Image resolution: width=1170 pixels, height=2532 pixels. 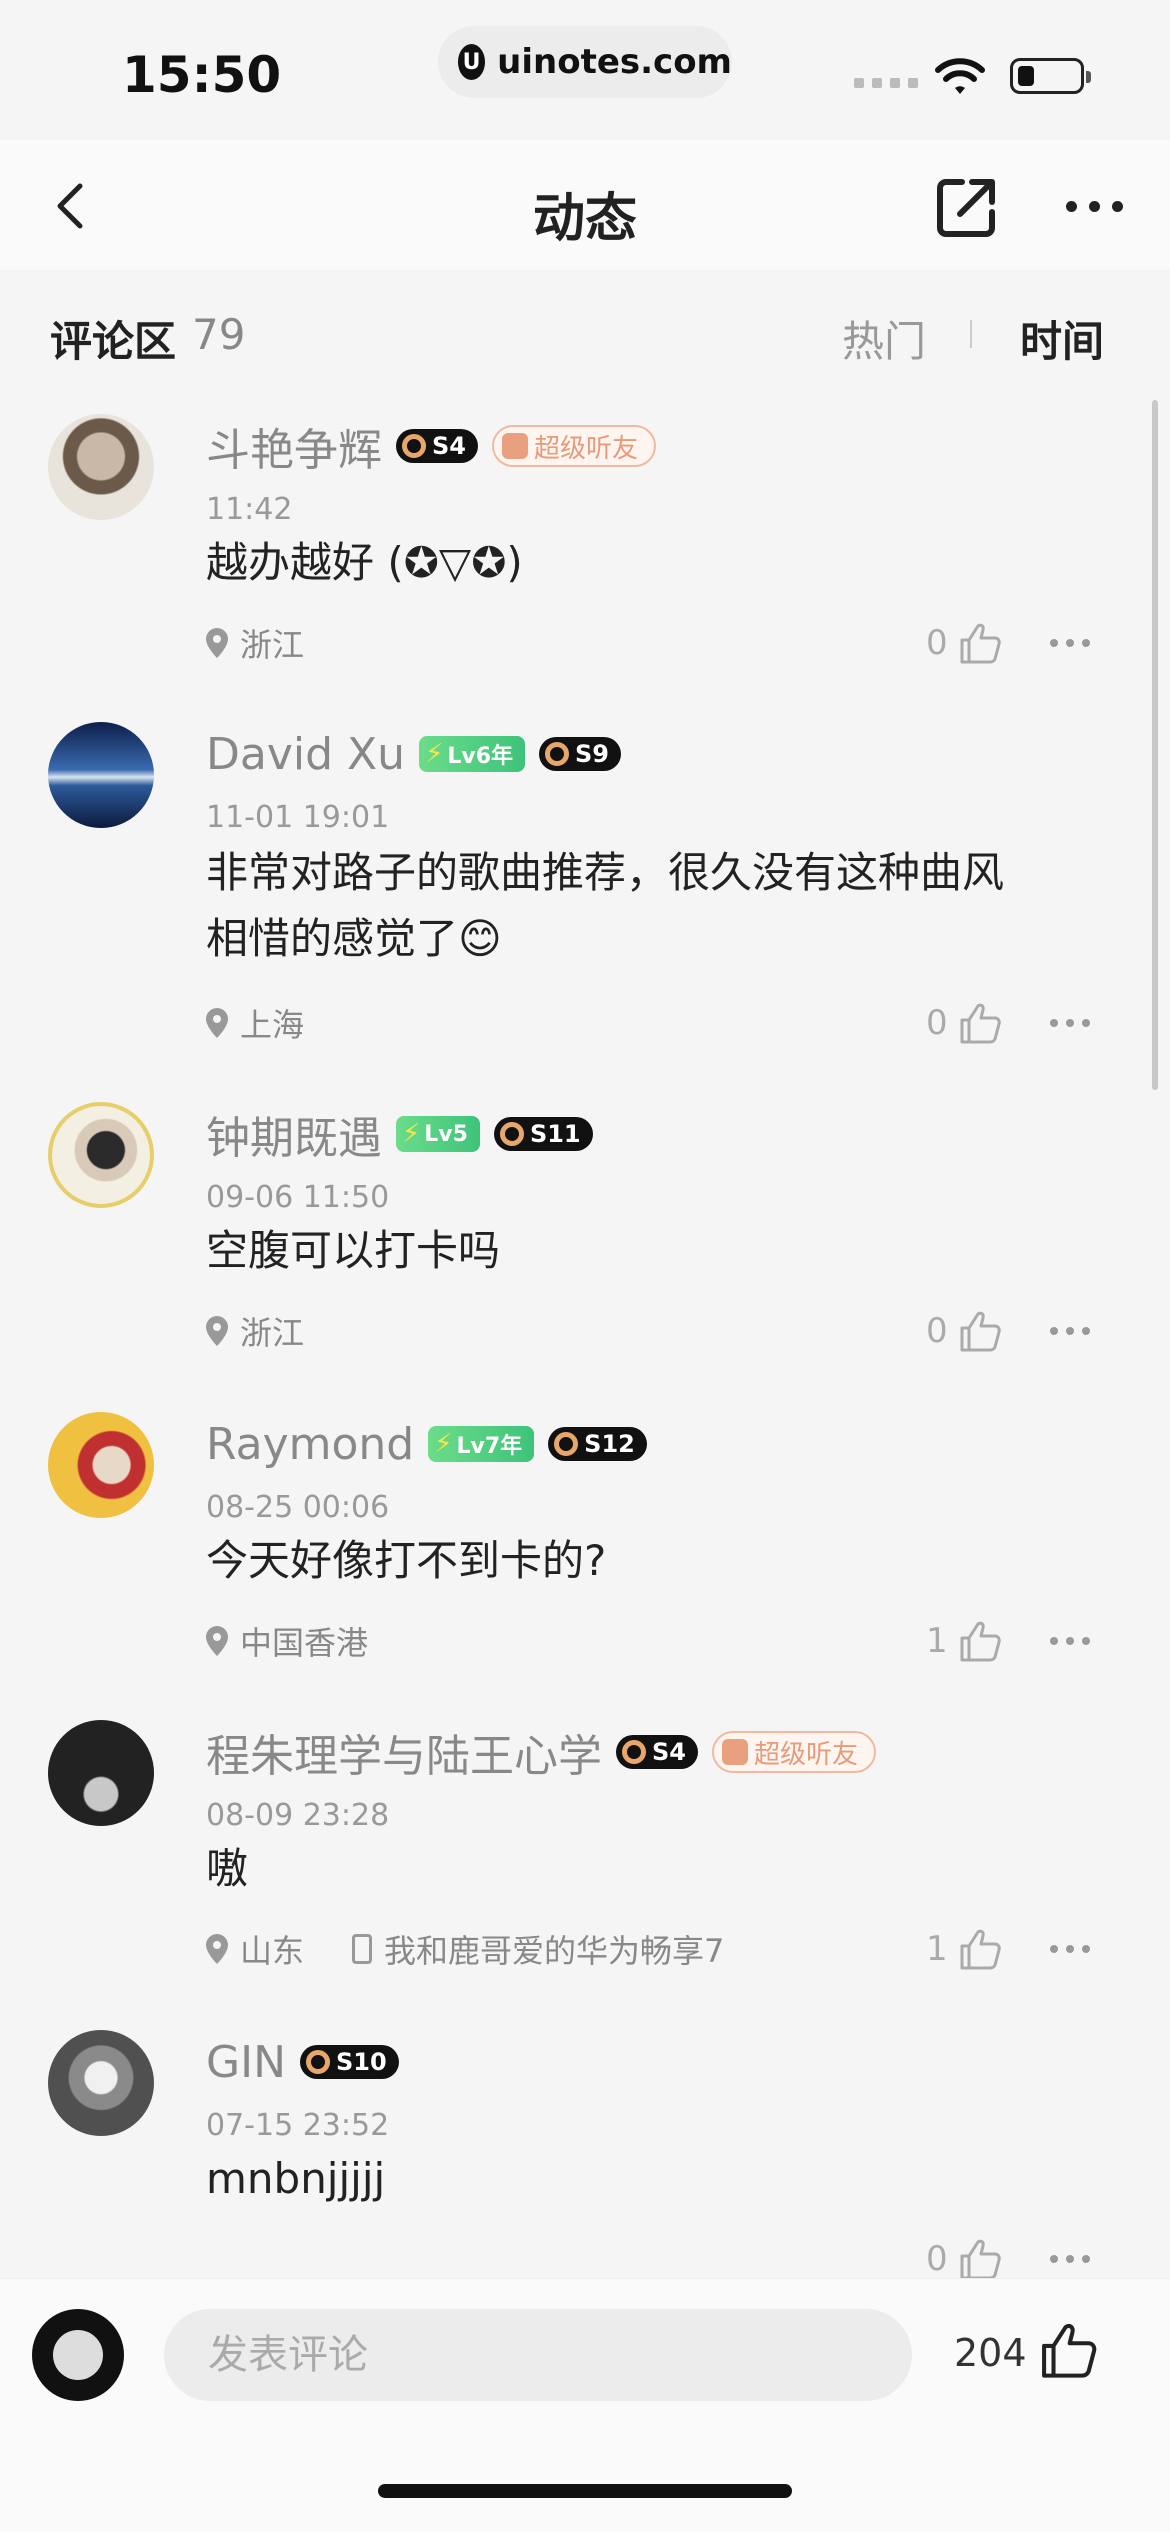 I want to click on s-level-badge: S11, so click(x=543, y=1134).